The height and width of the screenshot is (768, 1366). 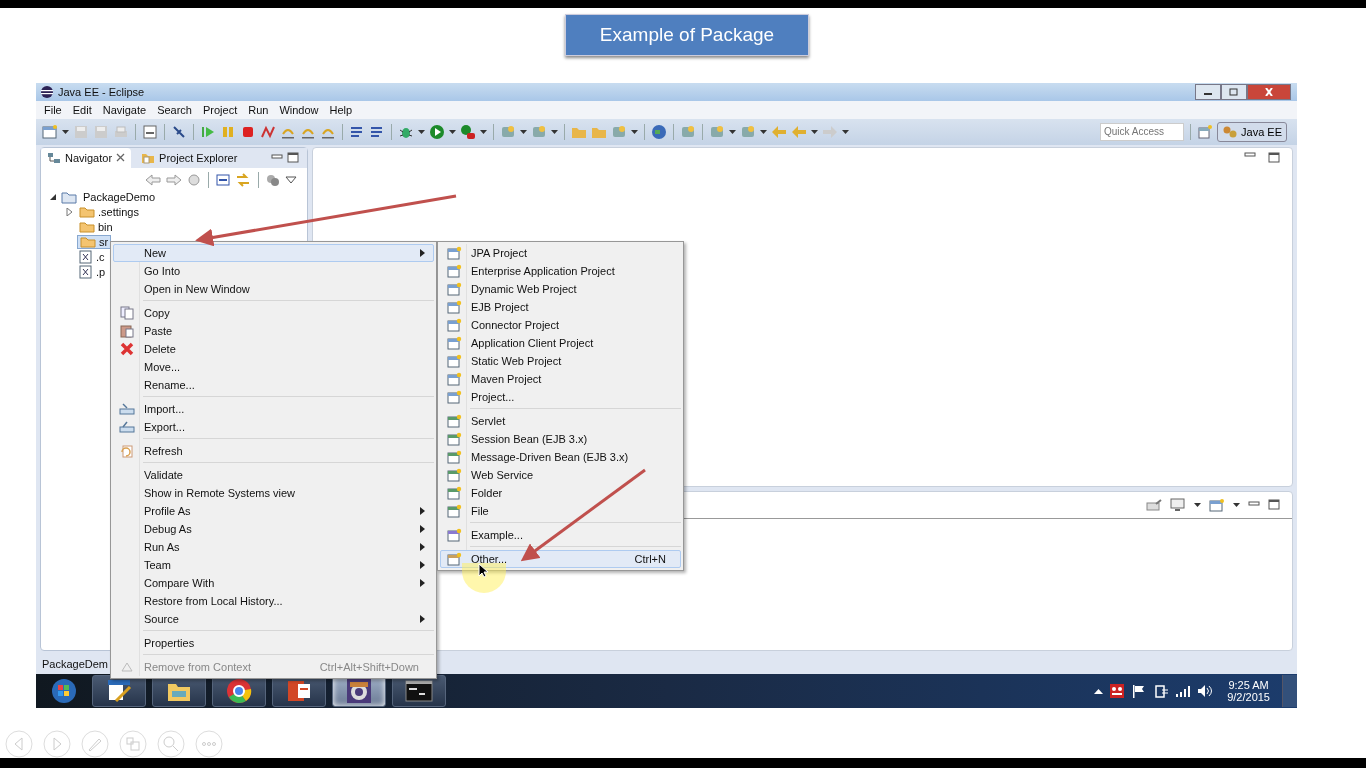 I want to click on menu-item: Team, so click(x=273, y=564).